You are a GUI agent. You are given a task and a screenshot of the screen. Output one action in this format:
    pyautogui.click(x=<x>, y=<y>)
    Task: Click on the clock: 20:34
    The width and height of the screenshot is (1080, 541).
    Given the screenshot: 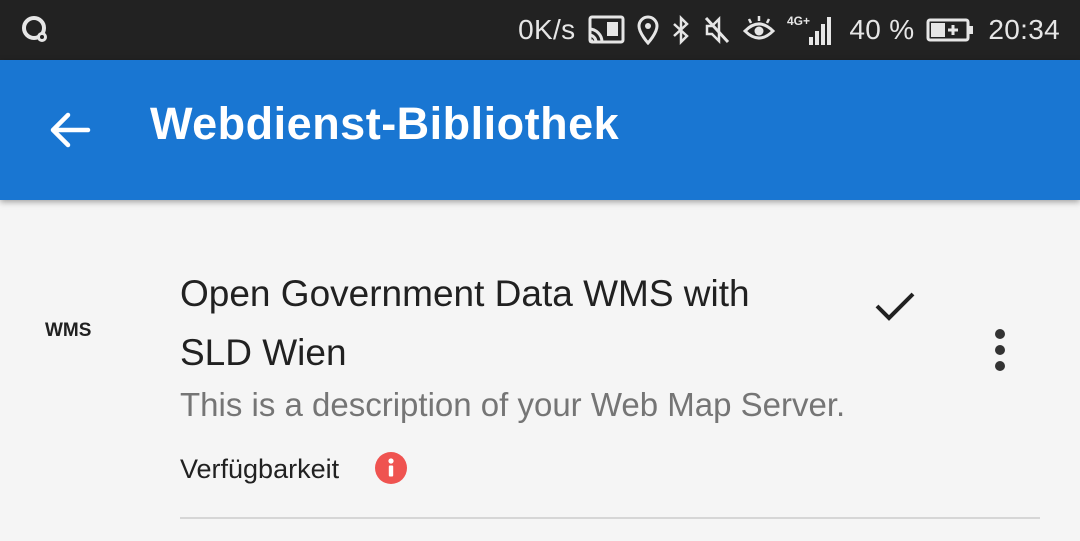 What is the action you would take?
    pyautogui.click(x=1024, y=29)
    